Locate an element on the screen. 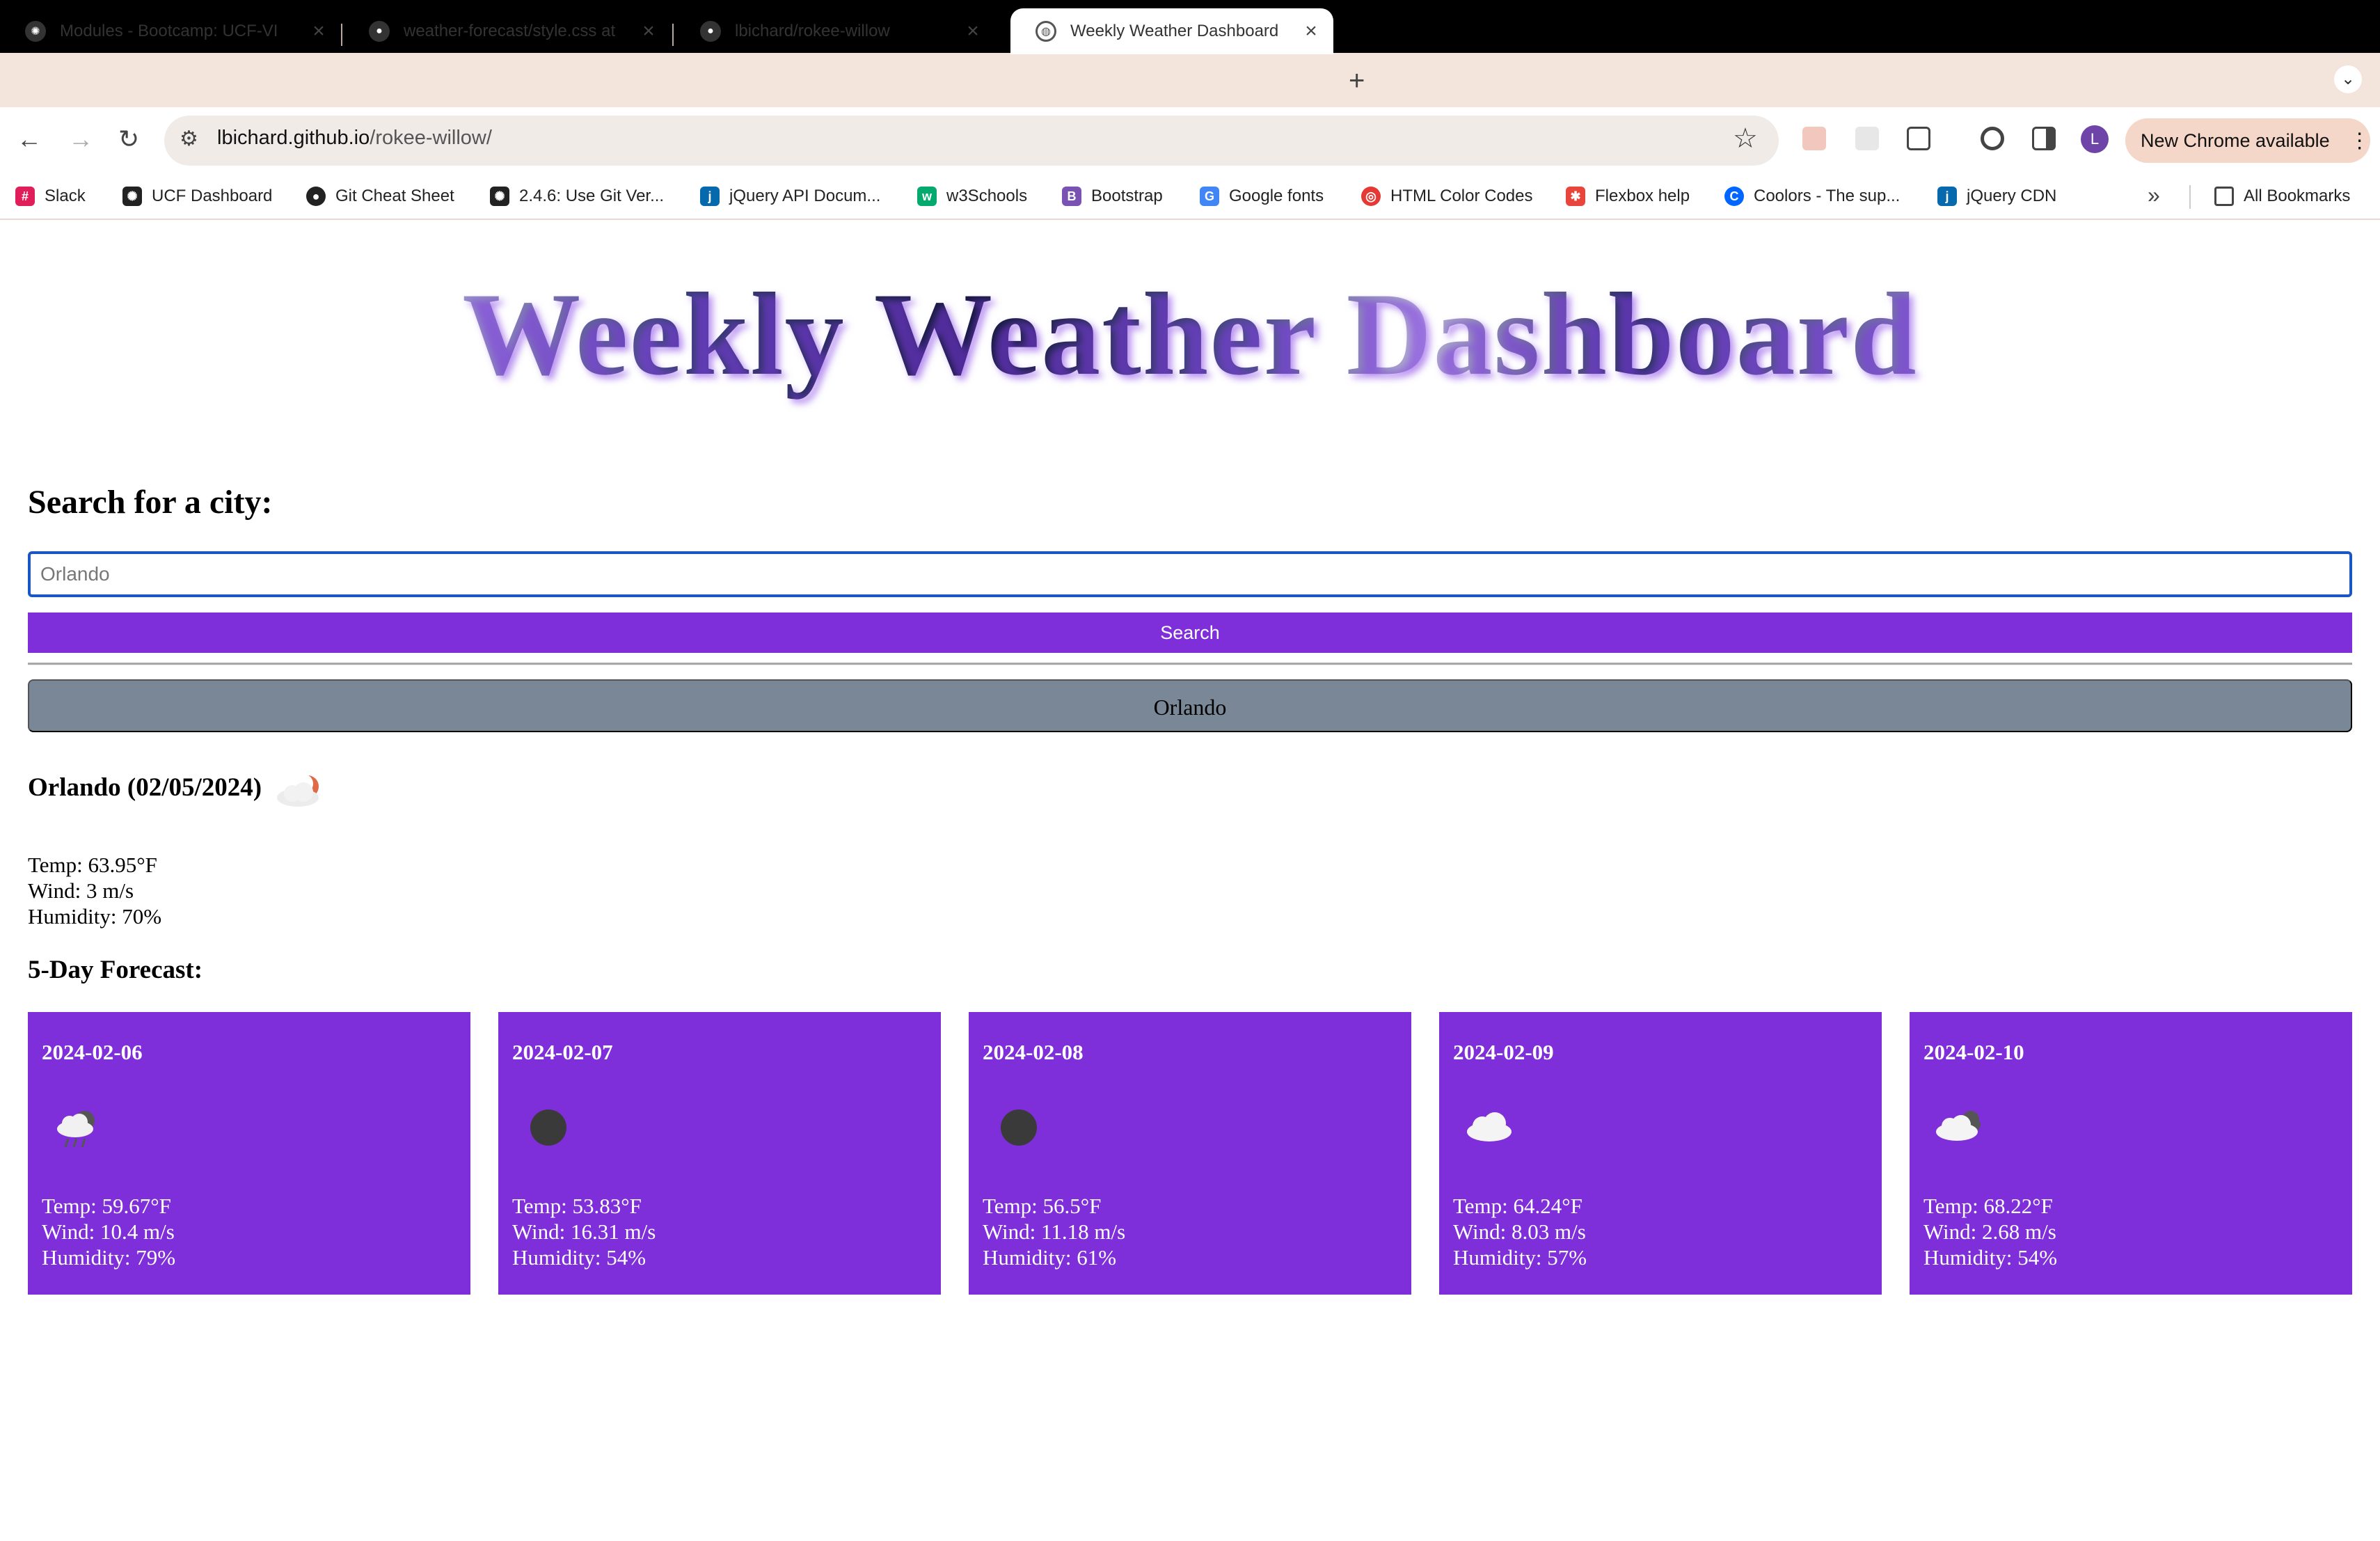 This screenshot has height=1541, width=2380. bootstrap-icon: B is located at coordinates (1071, 196).